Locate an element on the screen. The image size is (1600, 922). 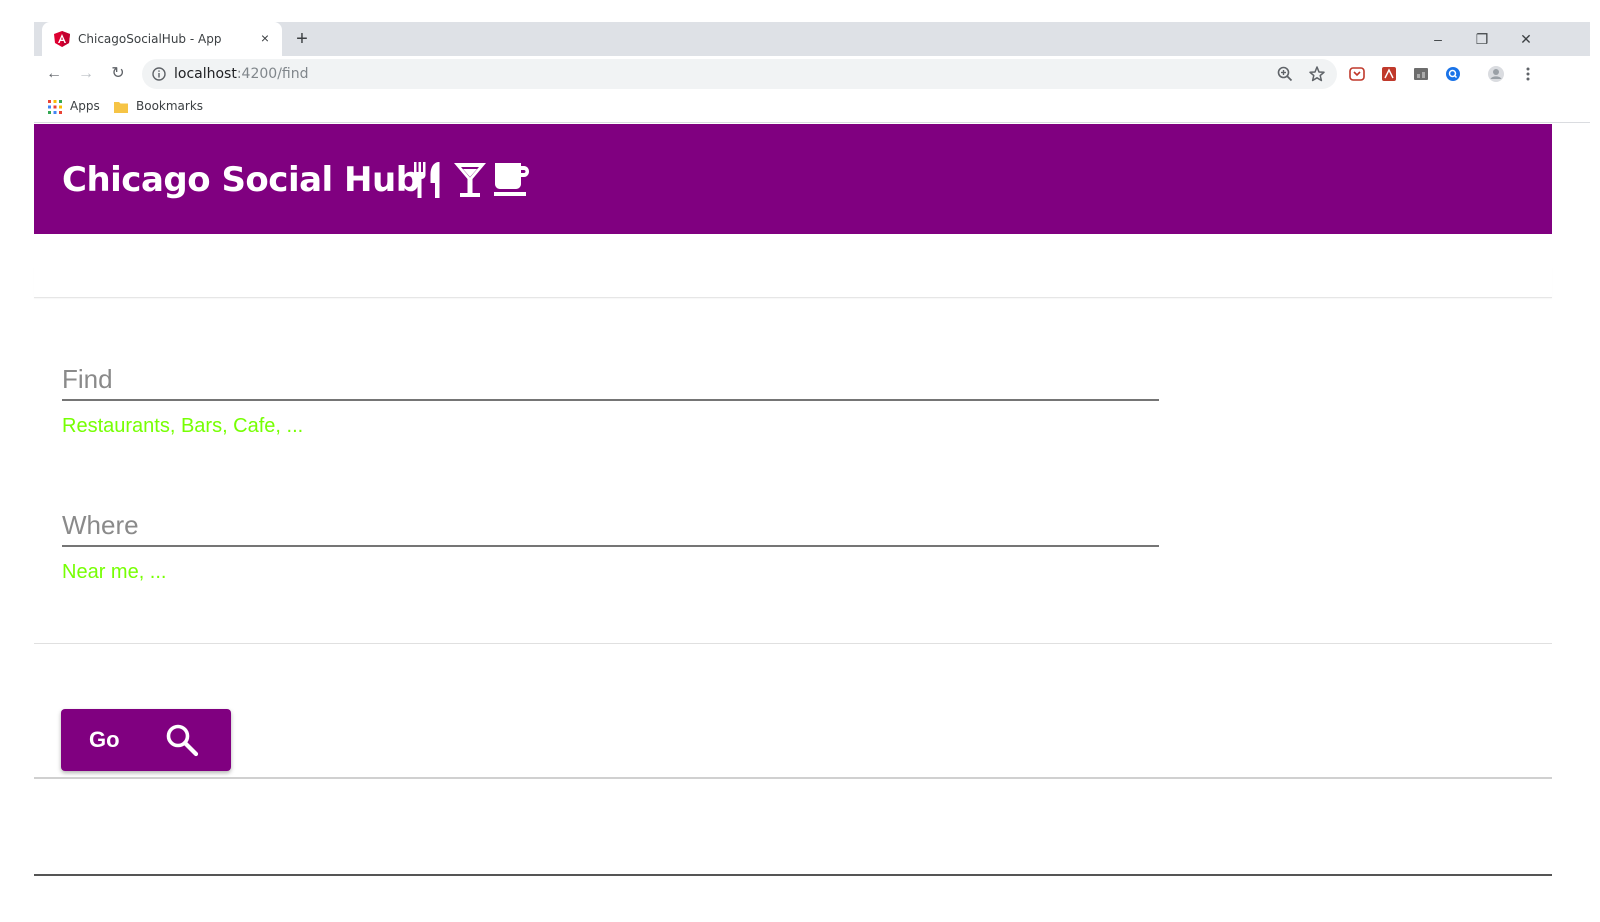
app-title: Chicago Social Hub is located at coordinates (241, 180).